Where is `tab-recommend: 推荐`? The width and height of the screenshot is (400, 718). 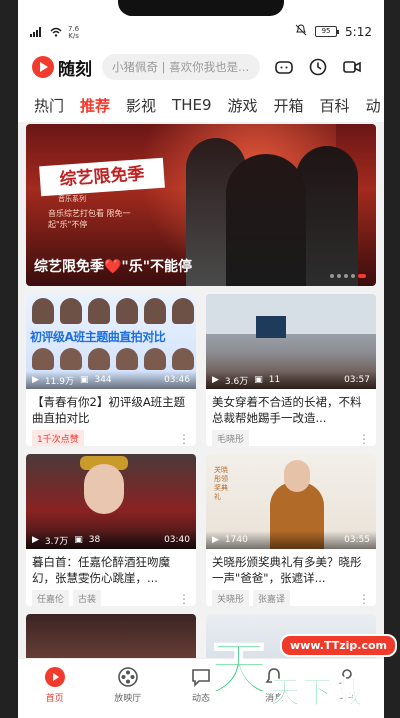
tab-recommend: 推荐 is located at coordinates (95, 105).